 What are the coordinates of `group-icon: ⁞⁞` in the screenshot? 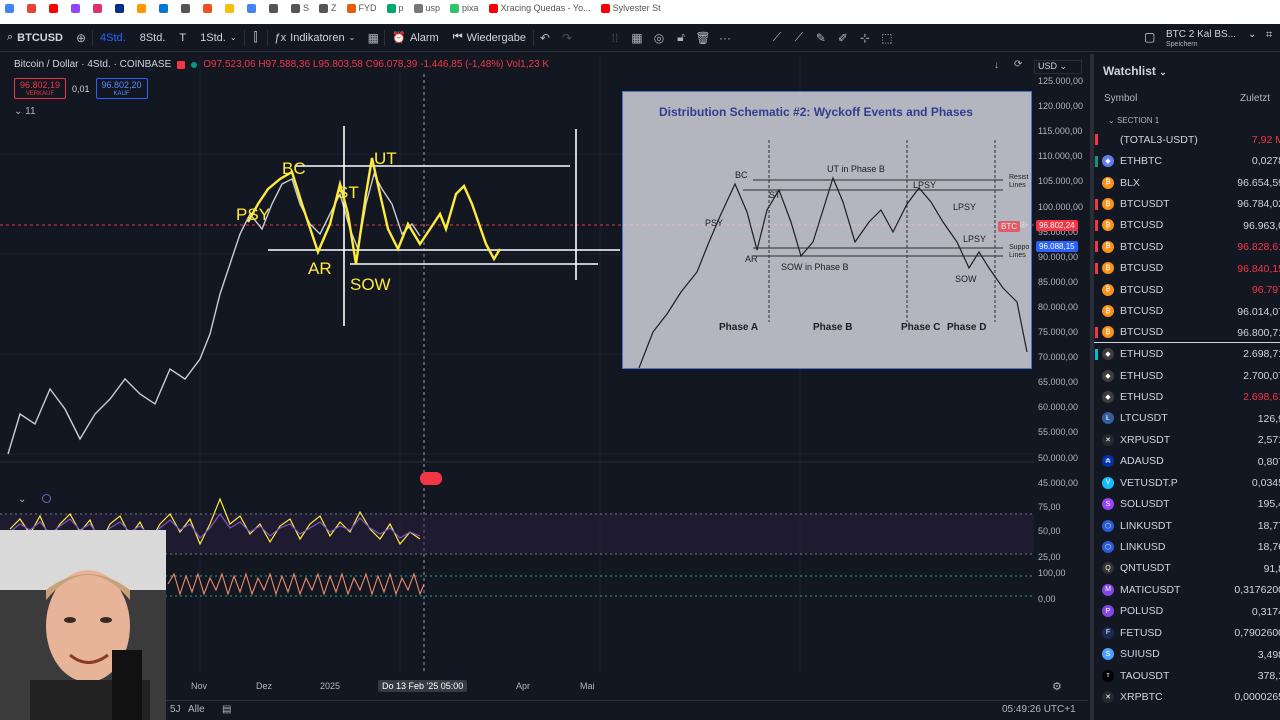 It's located at (615, 38).